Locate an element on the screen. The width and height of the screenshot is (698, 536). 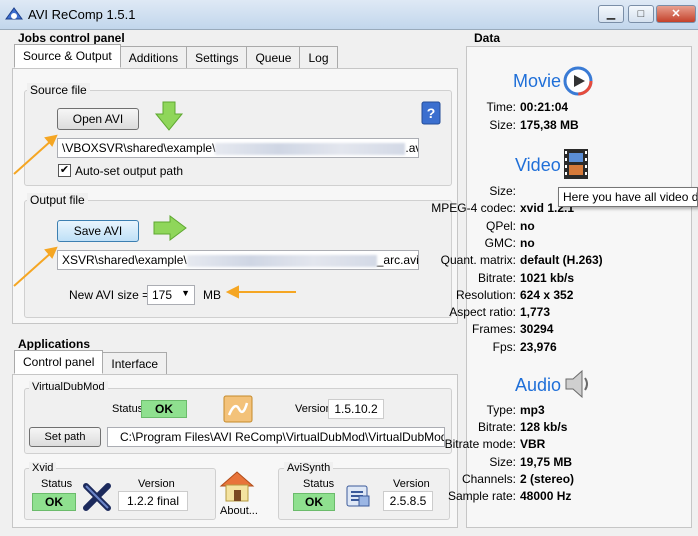
virtualdub-version-label: Version is located at coordinates (313, 409).